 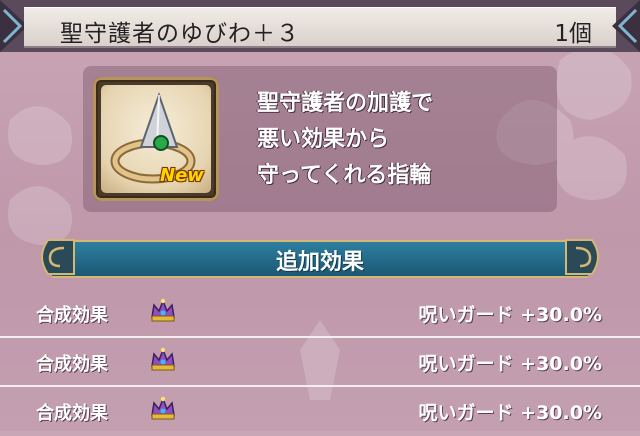 I want to click on corner-ornament-icon, so click(x=626, y=26).